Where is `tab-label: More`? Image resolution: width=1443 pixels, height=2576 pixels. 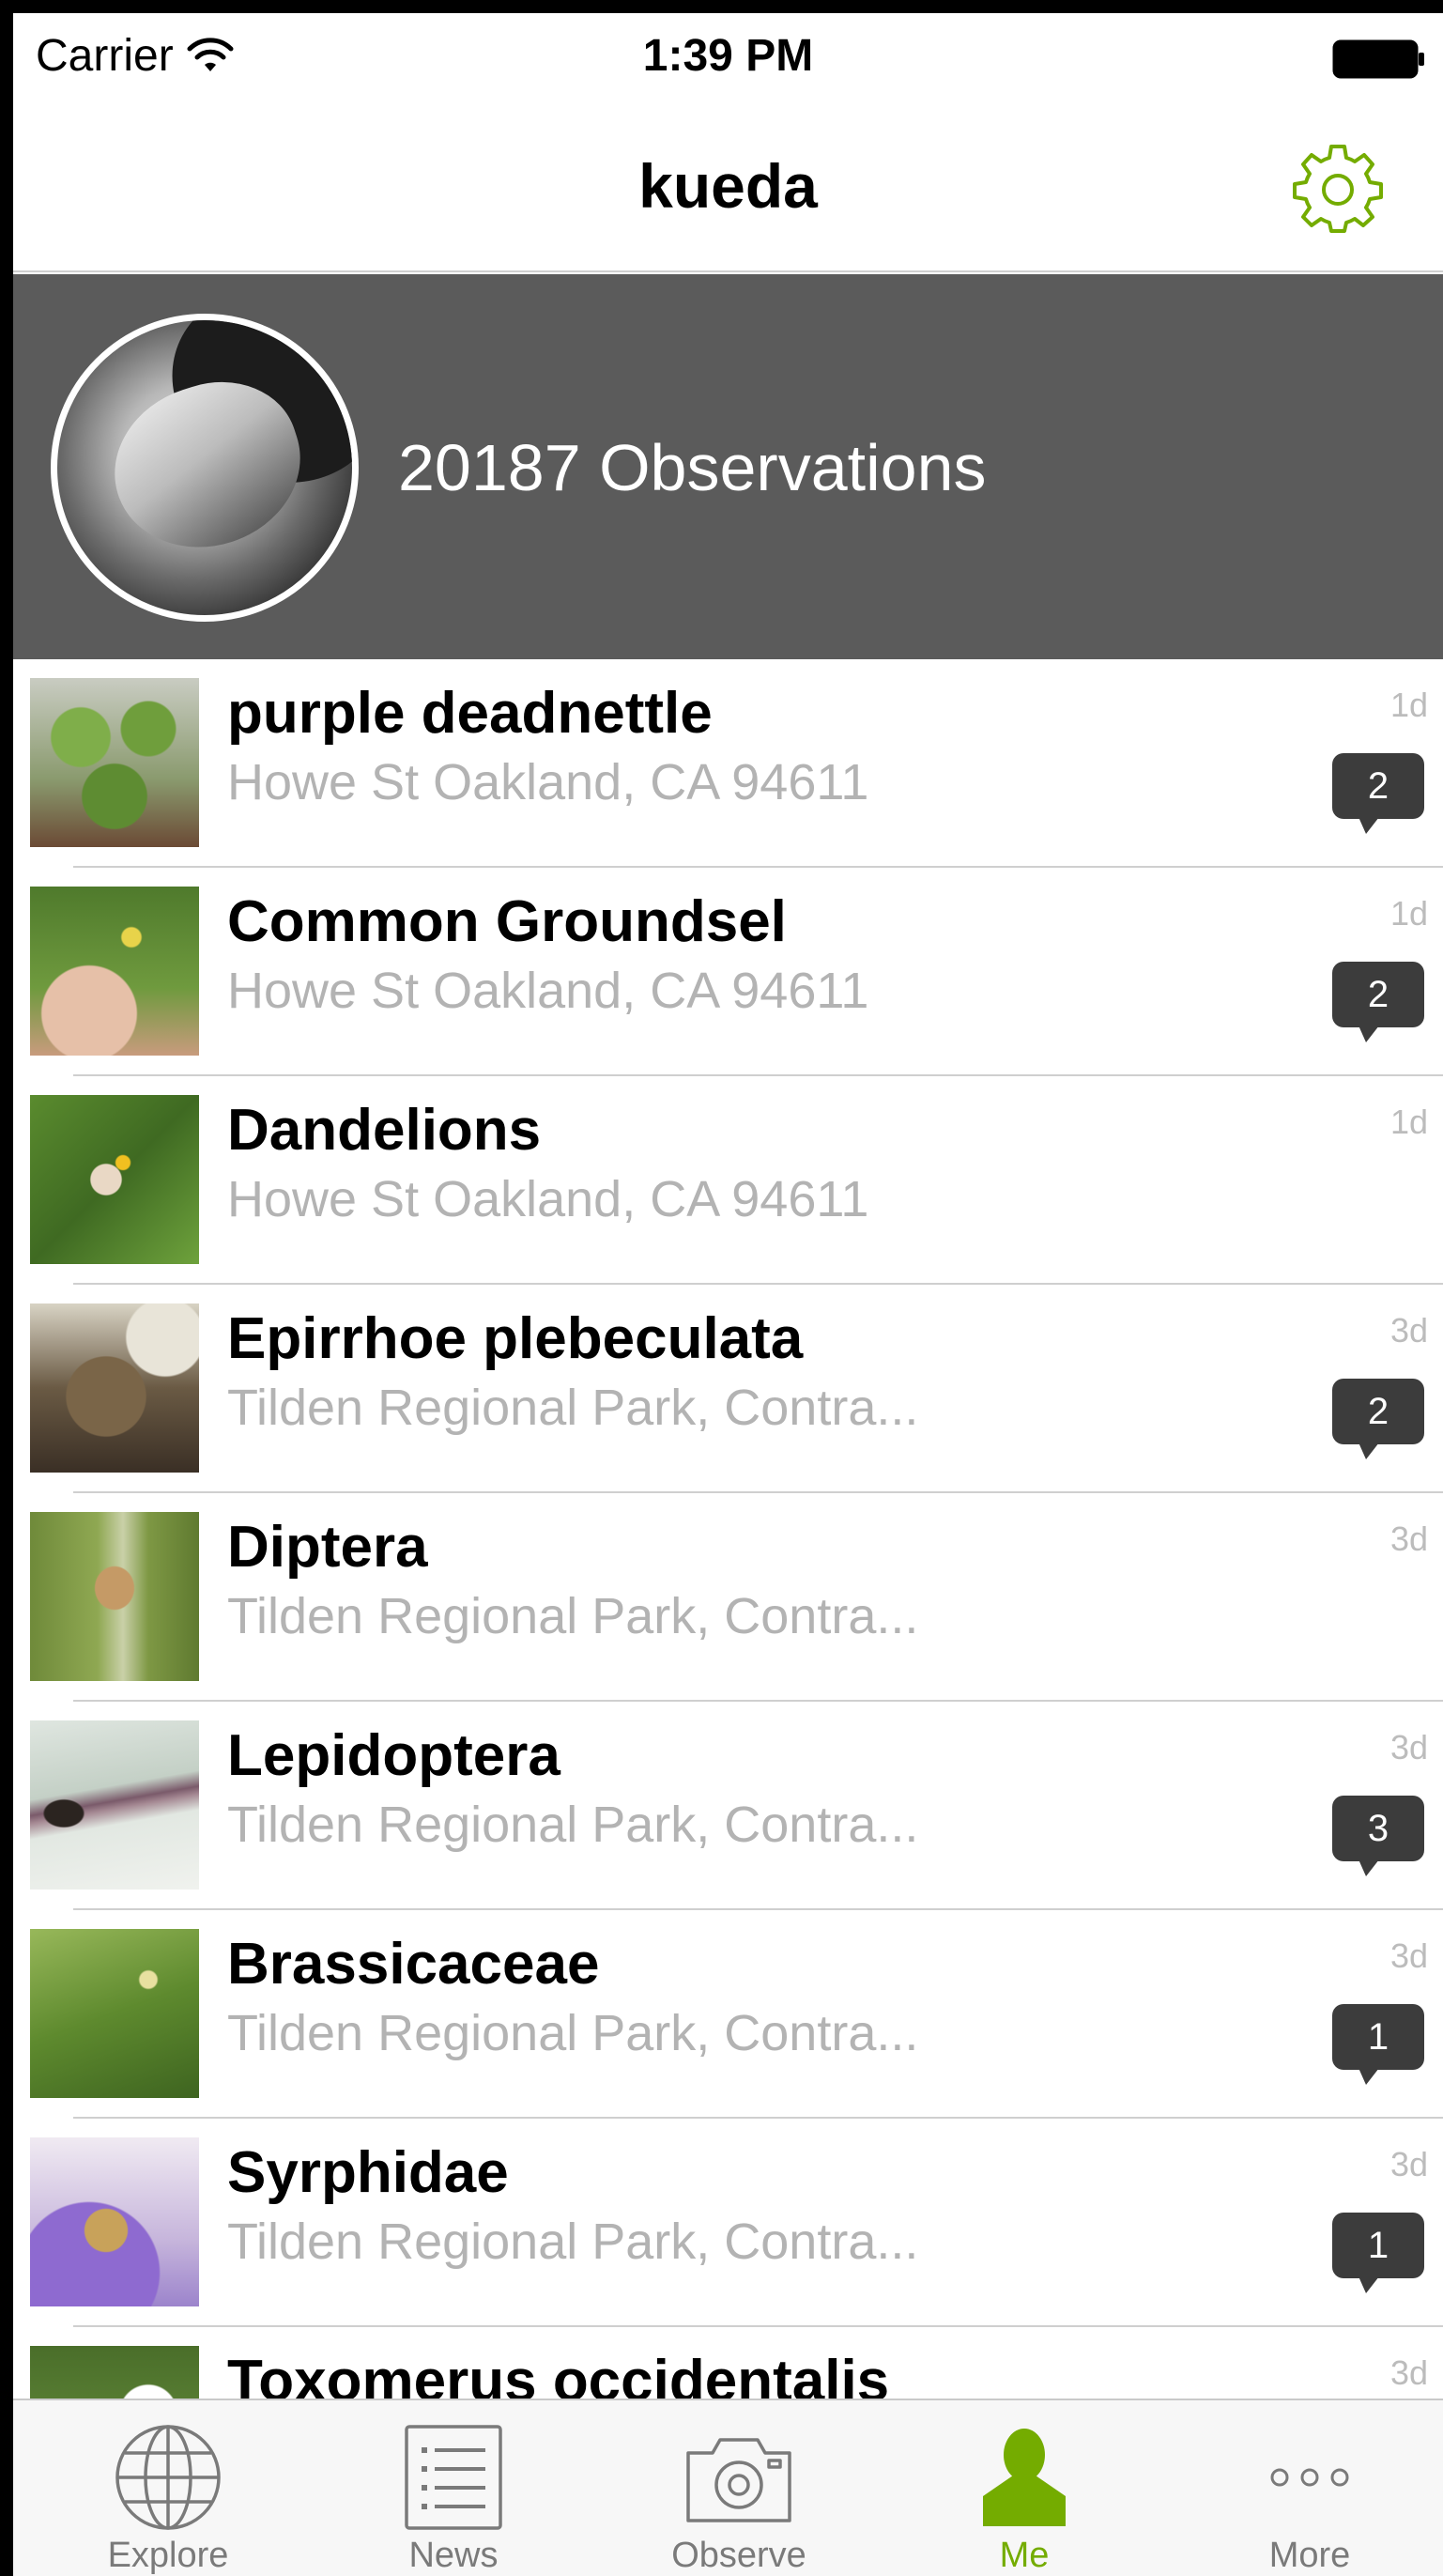 tab-label: More is located at coordinates (1309, 2555).